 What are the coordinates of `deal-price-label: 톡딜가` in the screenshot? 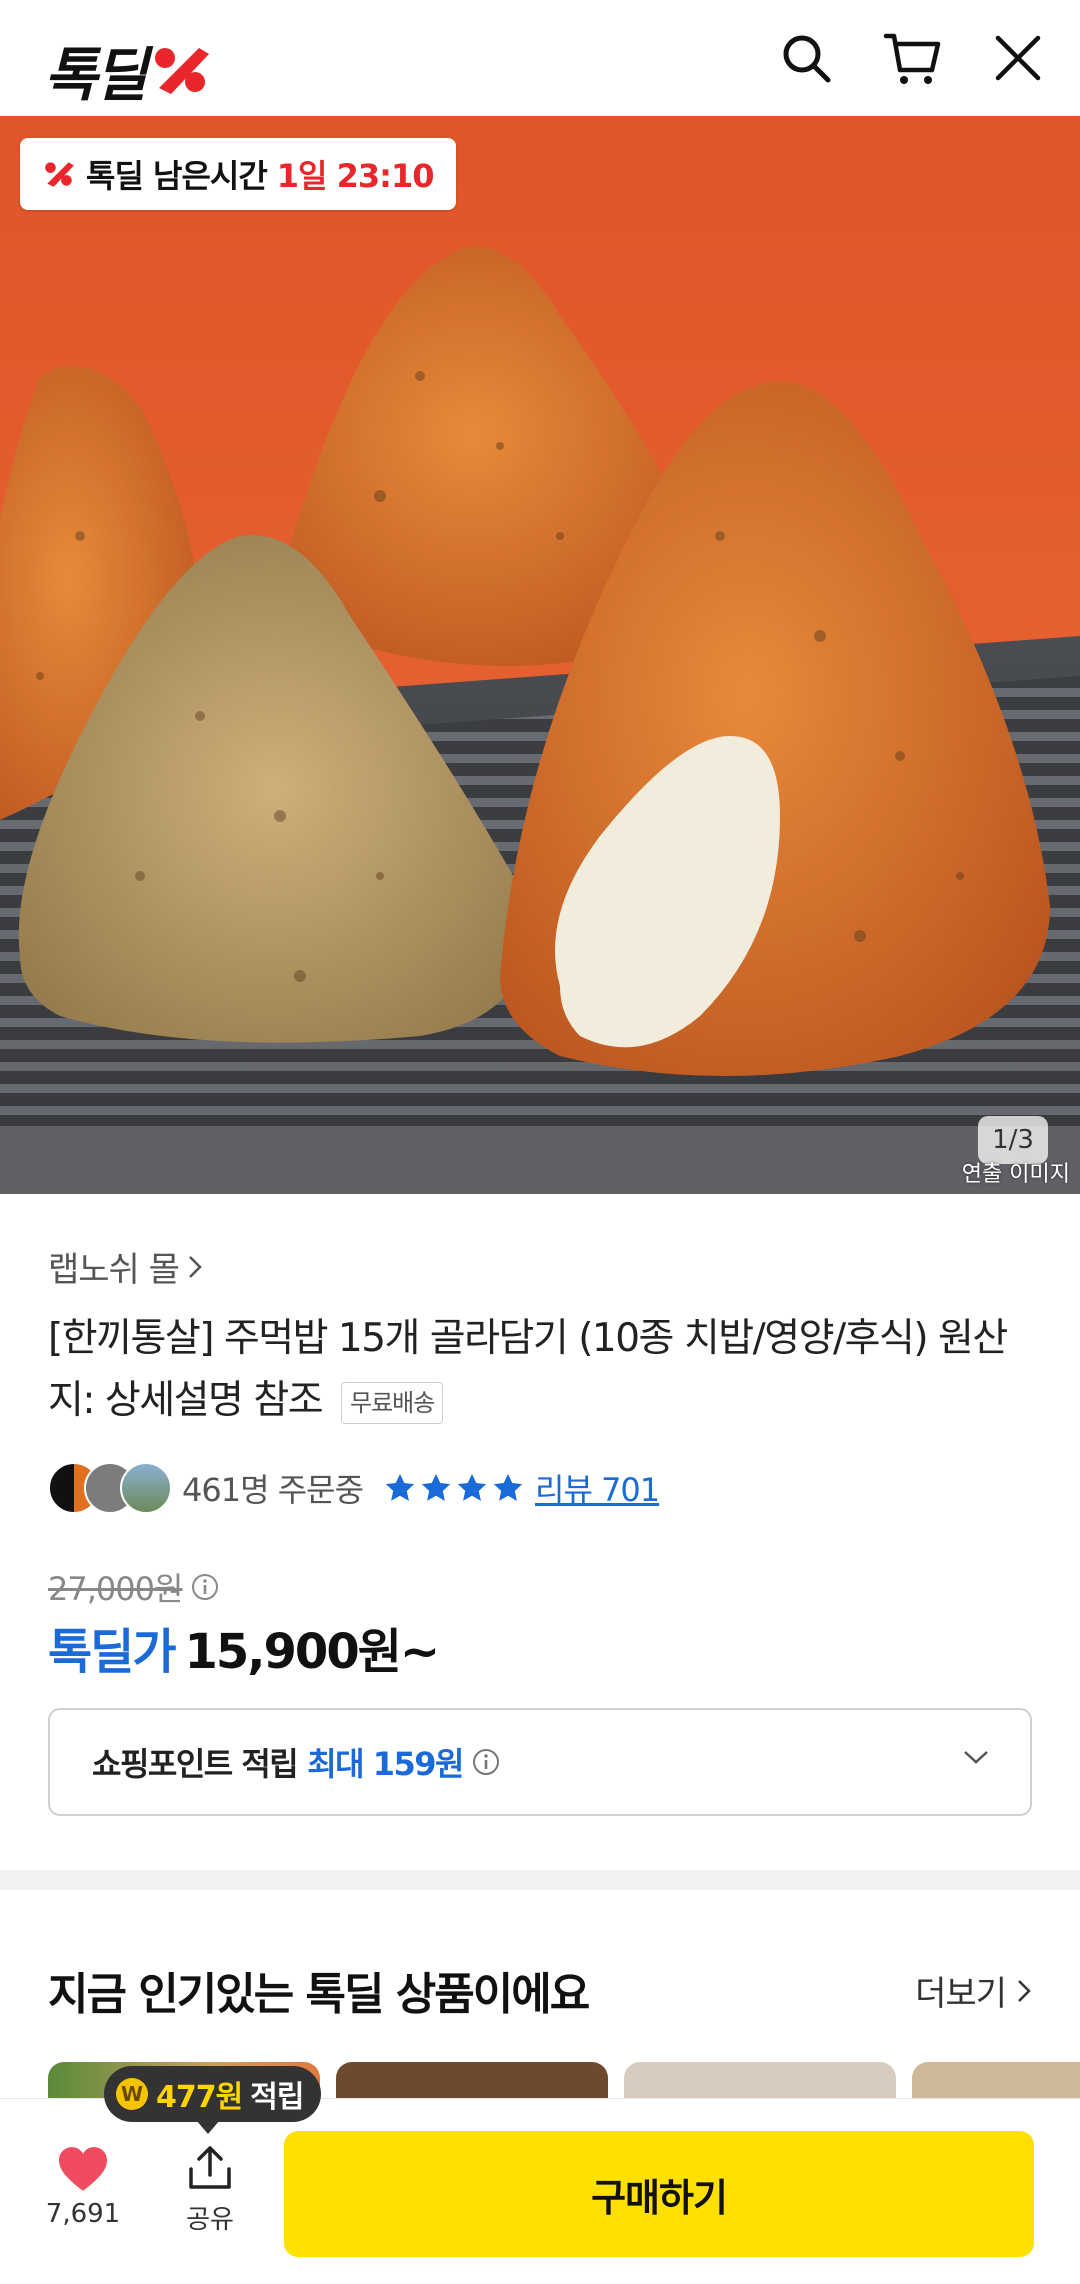 It's located at (112, 1652).